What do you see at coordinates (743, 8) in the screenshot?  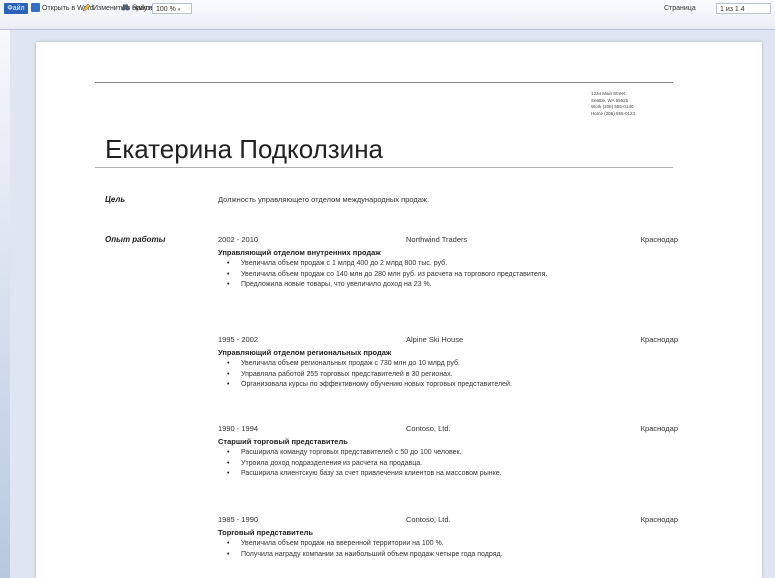 I see `page-number-input: 1 из 1 4` at bounding box center [743, 8].